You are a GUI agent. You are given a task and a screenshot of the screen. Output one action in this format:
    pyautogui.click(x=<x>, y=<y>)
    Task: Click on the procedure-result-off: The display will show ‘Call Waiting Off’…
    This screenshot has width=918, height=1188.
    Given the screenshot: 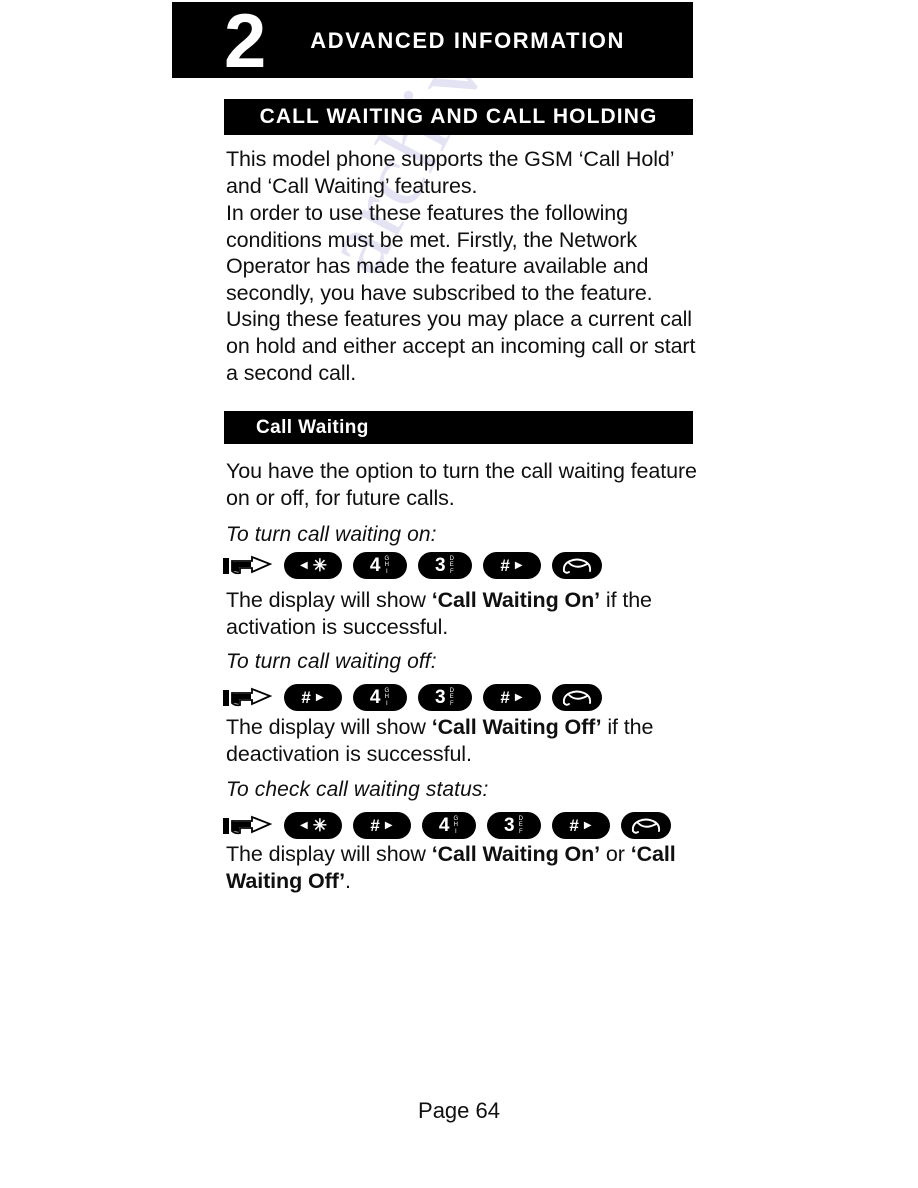 What is the action you would take?
    pyautogui.click(x=465, y=740)
    